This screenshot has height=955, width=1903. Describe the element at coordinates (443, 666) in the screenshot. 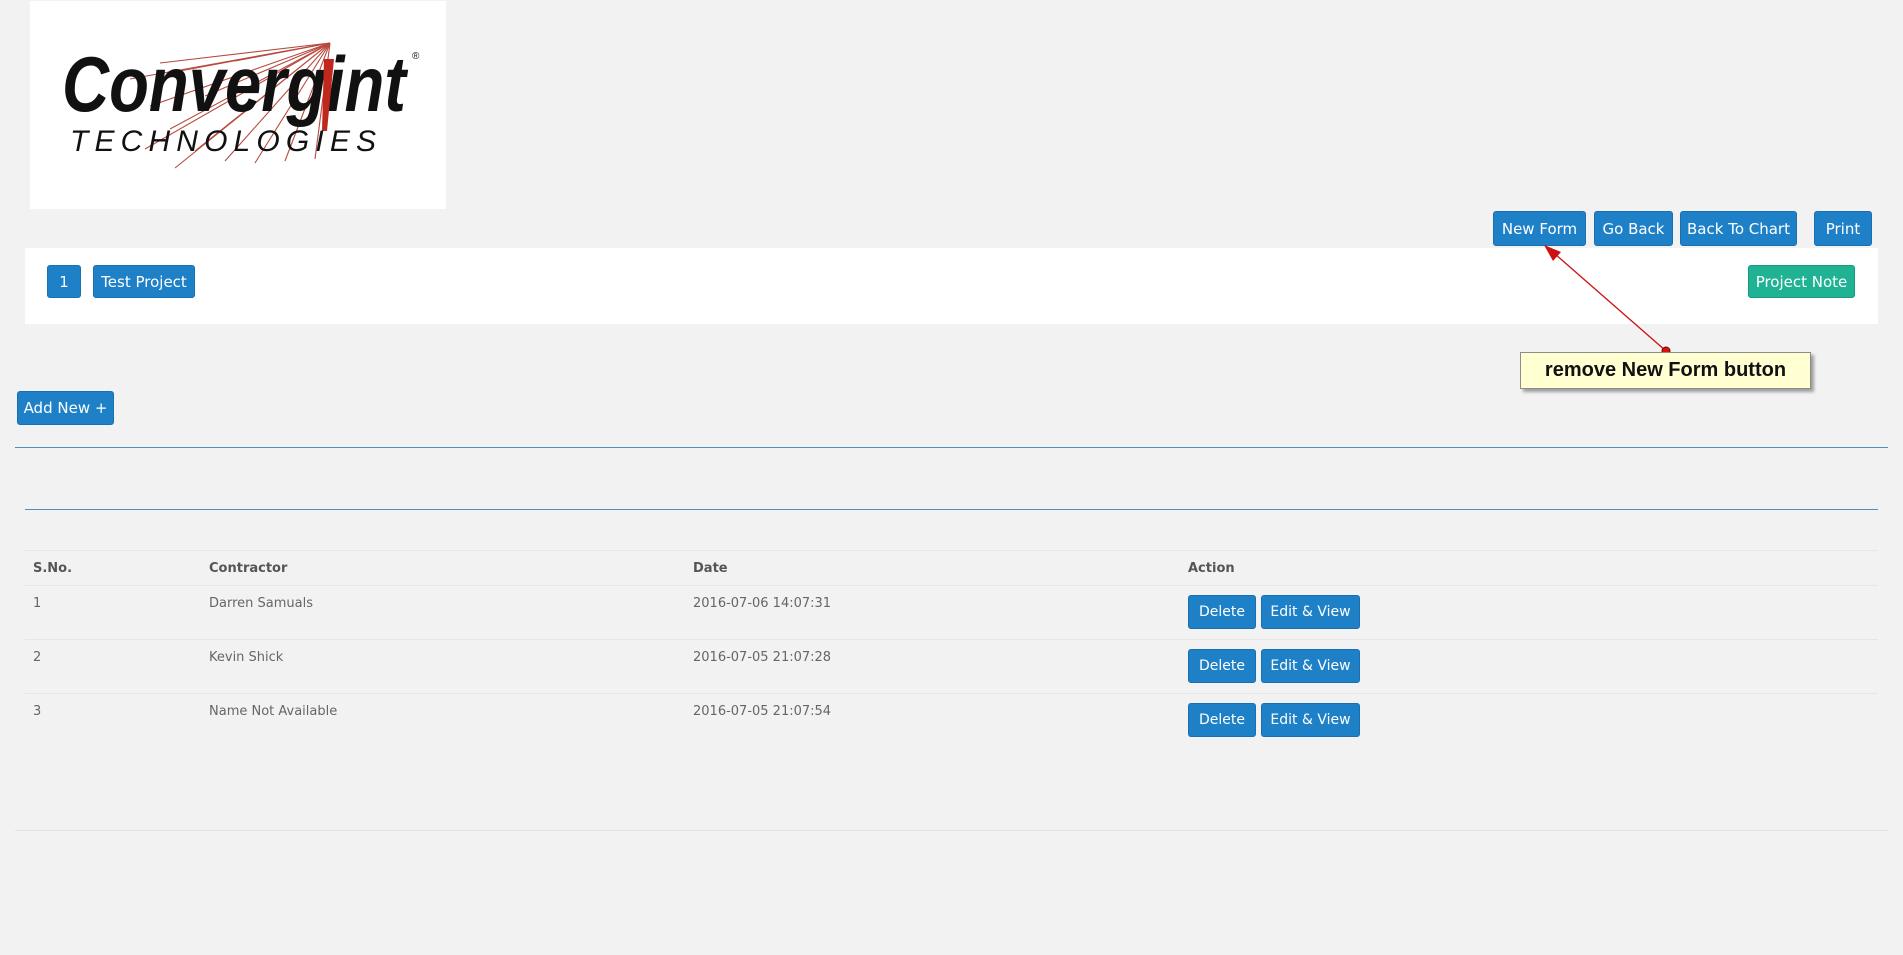

I see `cell-contractor: Kevin Shick` at that location.